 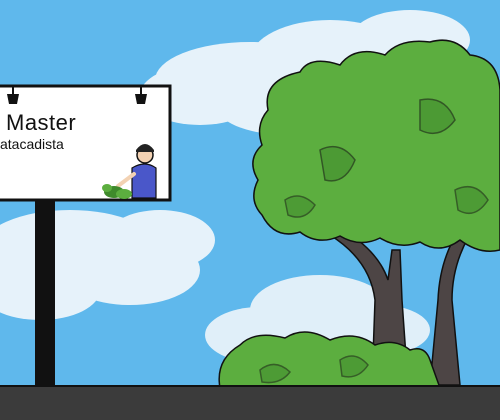 I want to click on billboard-pole, so click(x=45, y=295).